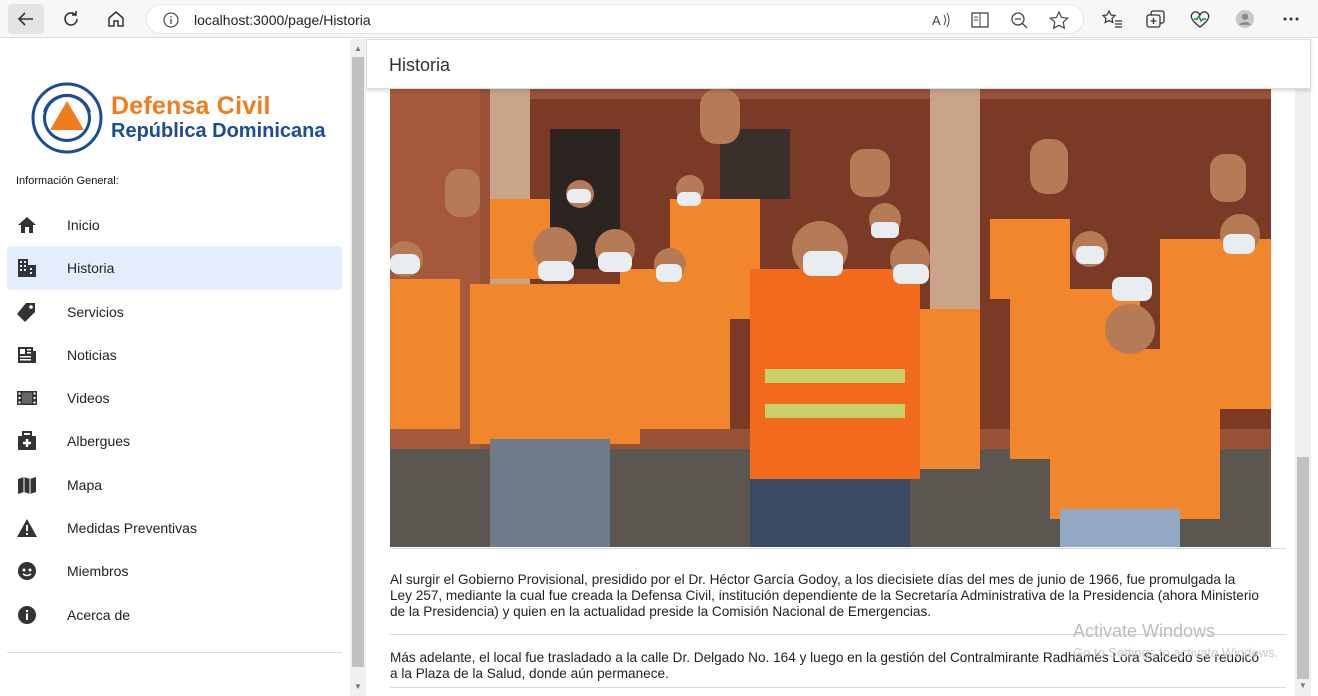 The image size is (1318, 696). What do you see at coordinates (174, 484) in the screenshot?
I see `sidebar-item-mapa: Mapa` at bounding box center [174, 484].